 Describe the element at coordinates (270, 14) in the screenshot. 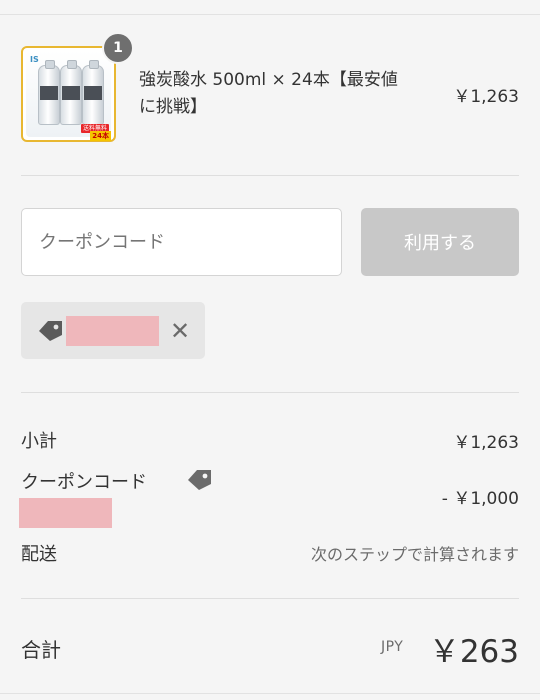

I see `top-divider` at that location.